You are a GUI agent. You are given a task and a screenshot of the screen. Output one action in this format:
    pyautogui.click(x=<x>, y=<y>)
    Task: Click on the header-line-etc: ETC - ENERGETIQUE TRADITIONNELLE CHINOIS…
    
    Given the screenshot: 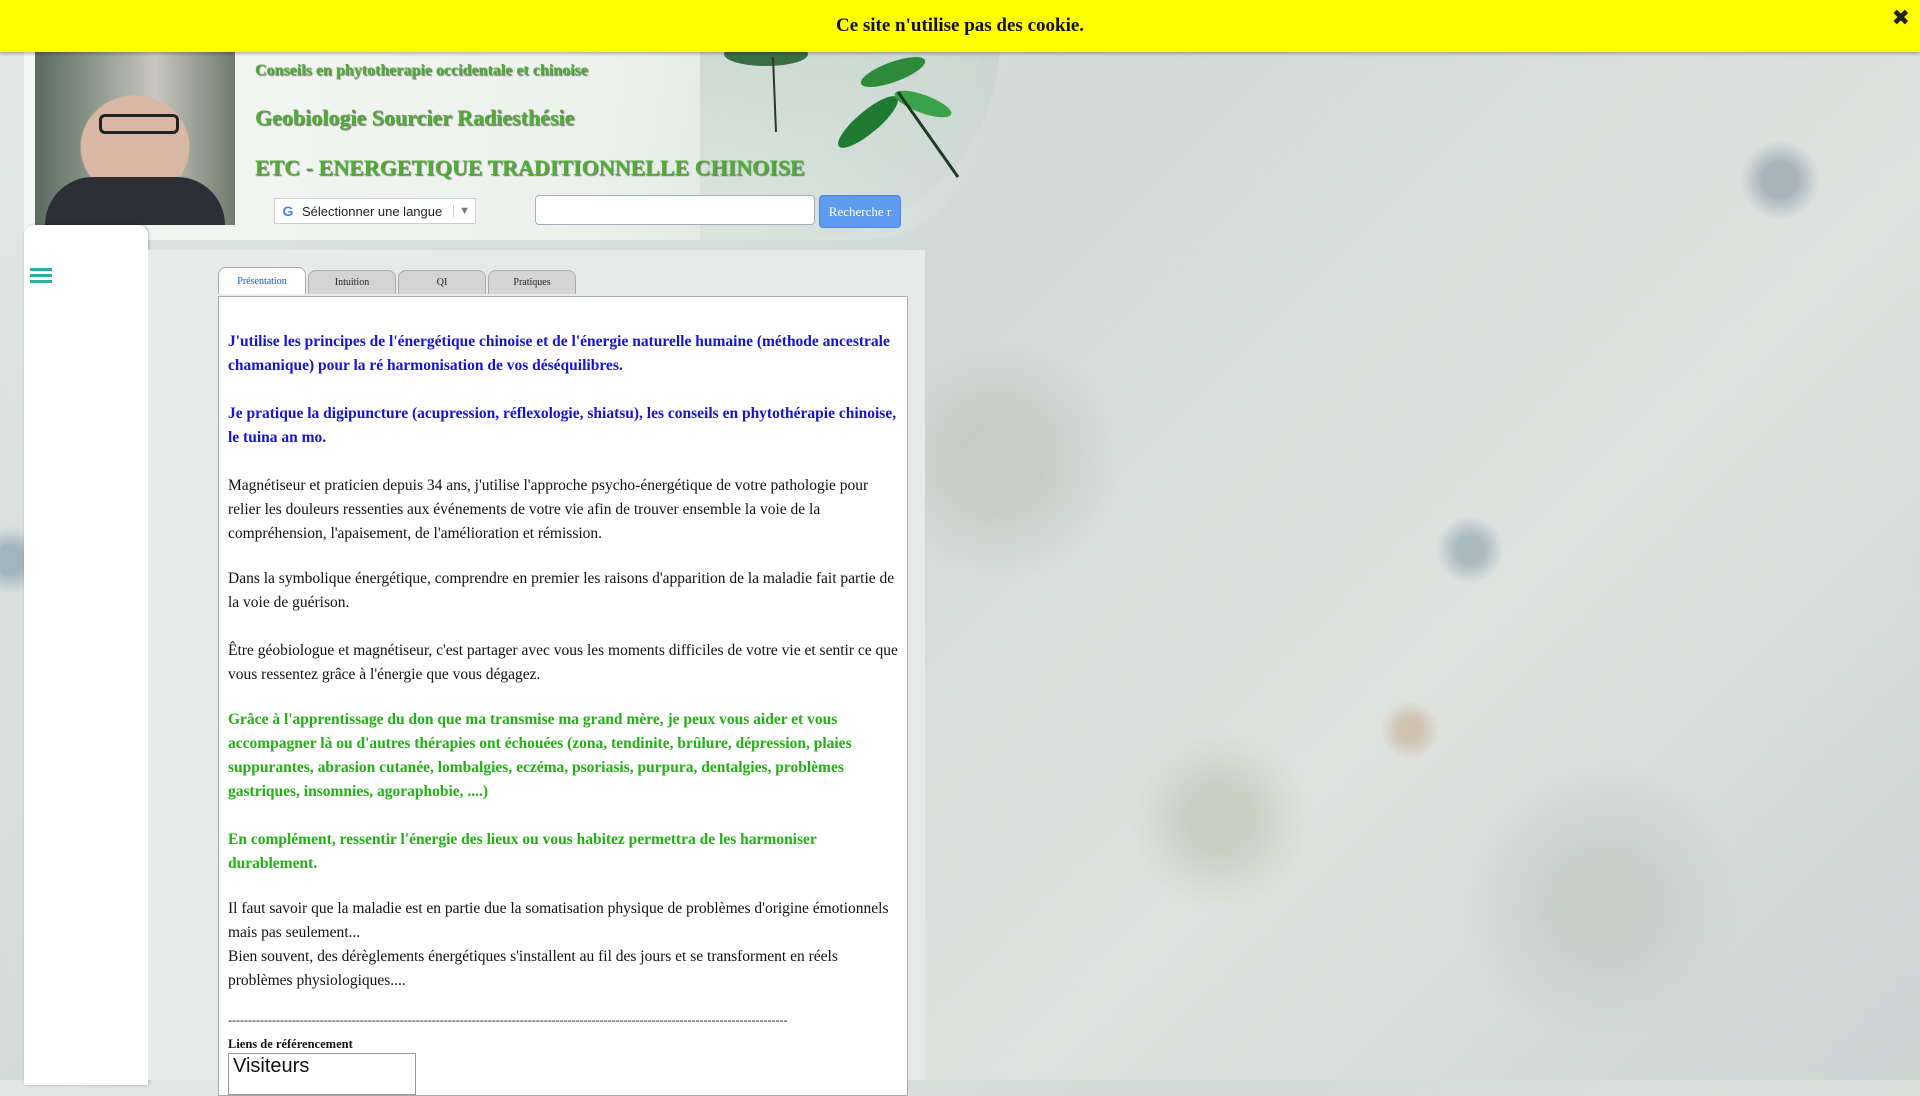 What is the action you would take?
    pyautogui.click(x=530, y=167)
    